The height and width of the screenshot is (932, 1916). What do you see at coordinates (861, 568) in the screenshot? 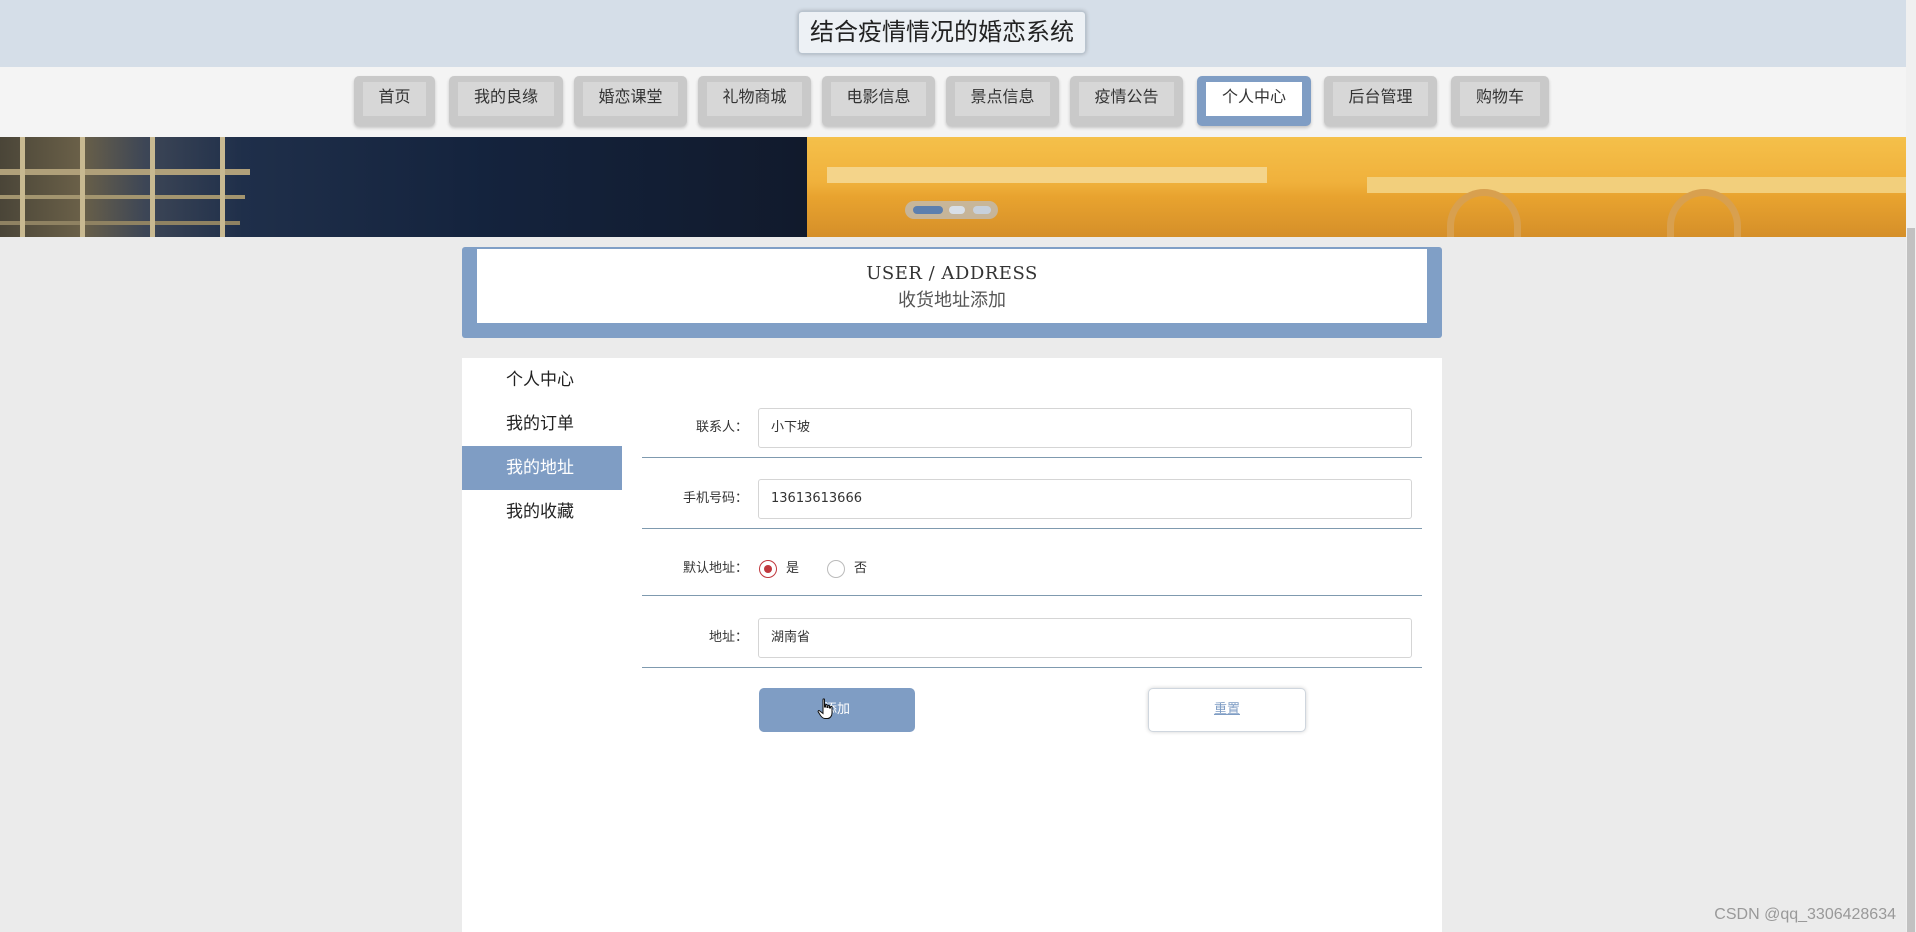
I see `default-no-label: 否` at bounding box center [861, 568].